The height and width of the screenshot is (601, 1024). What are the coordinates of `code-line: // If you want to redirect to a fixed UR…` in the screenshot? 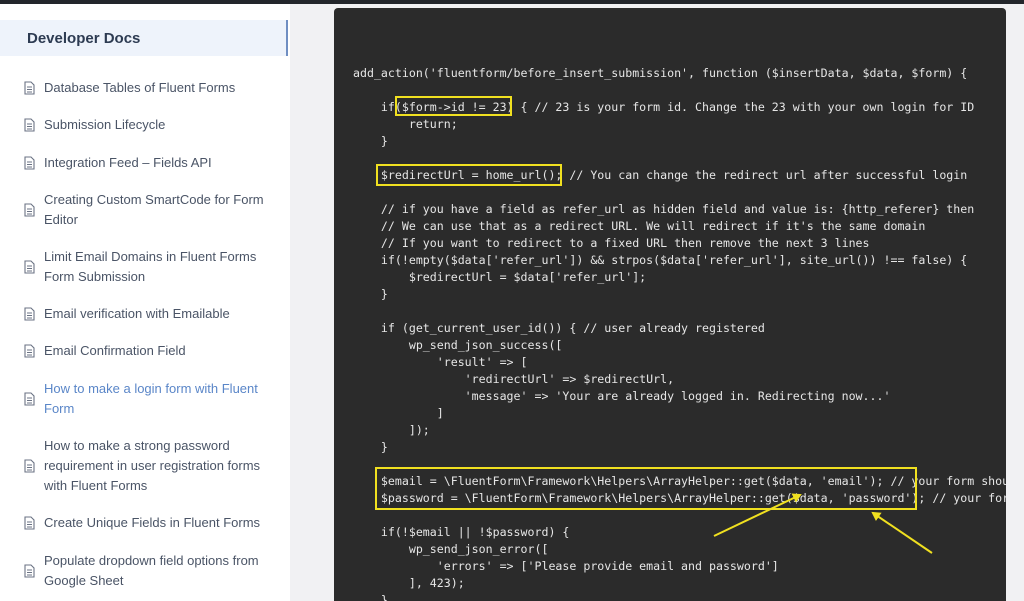 It's located at (611, 243).